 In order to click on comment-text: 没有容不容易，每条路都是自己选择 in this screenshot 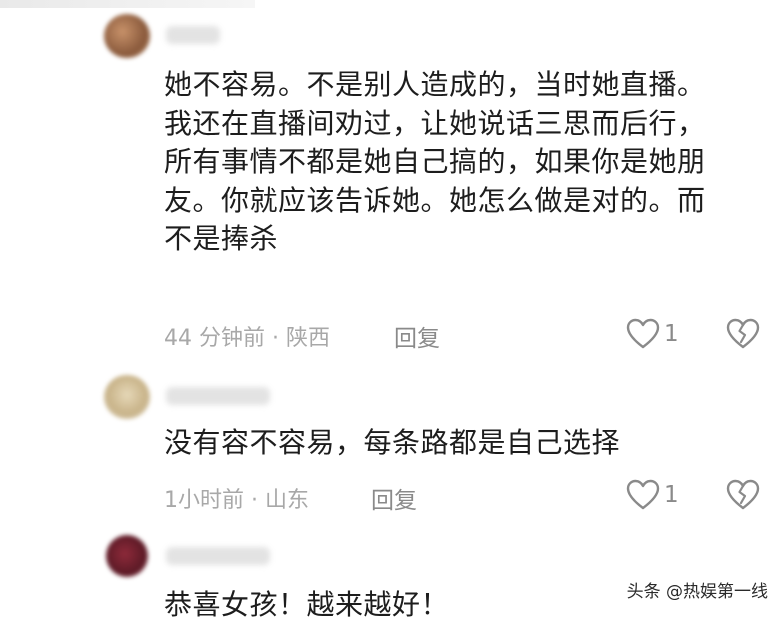, I will do `click(464, 443)`.